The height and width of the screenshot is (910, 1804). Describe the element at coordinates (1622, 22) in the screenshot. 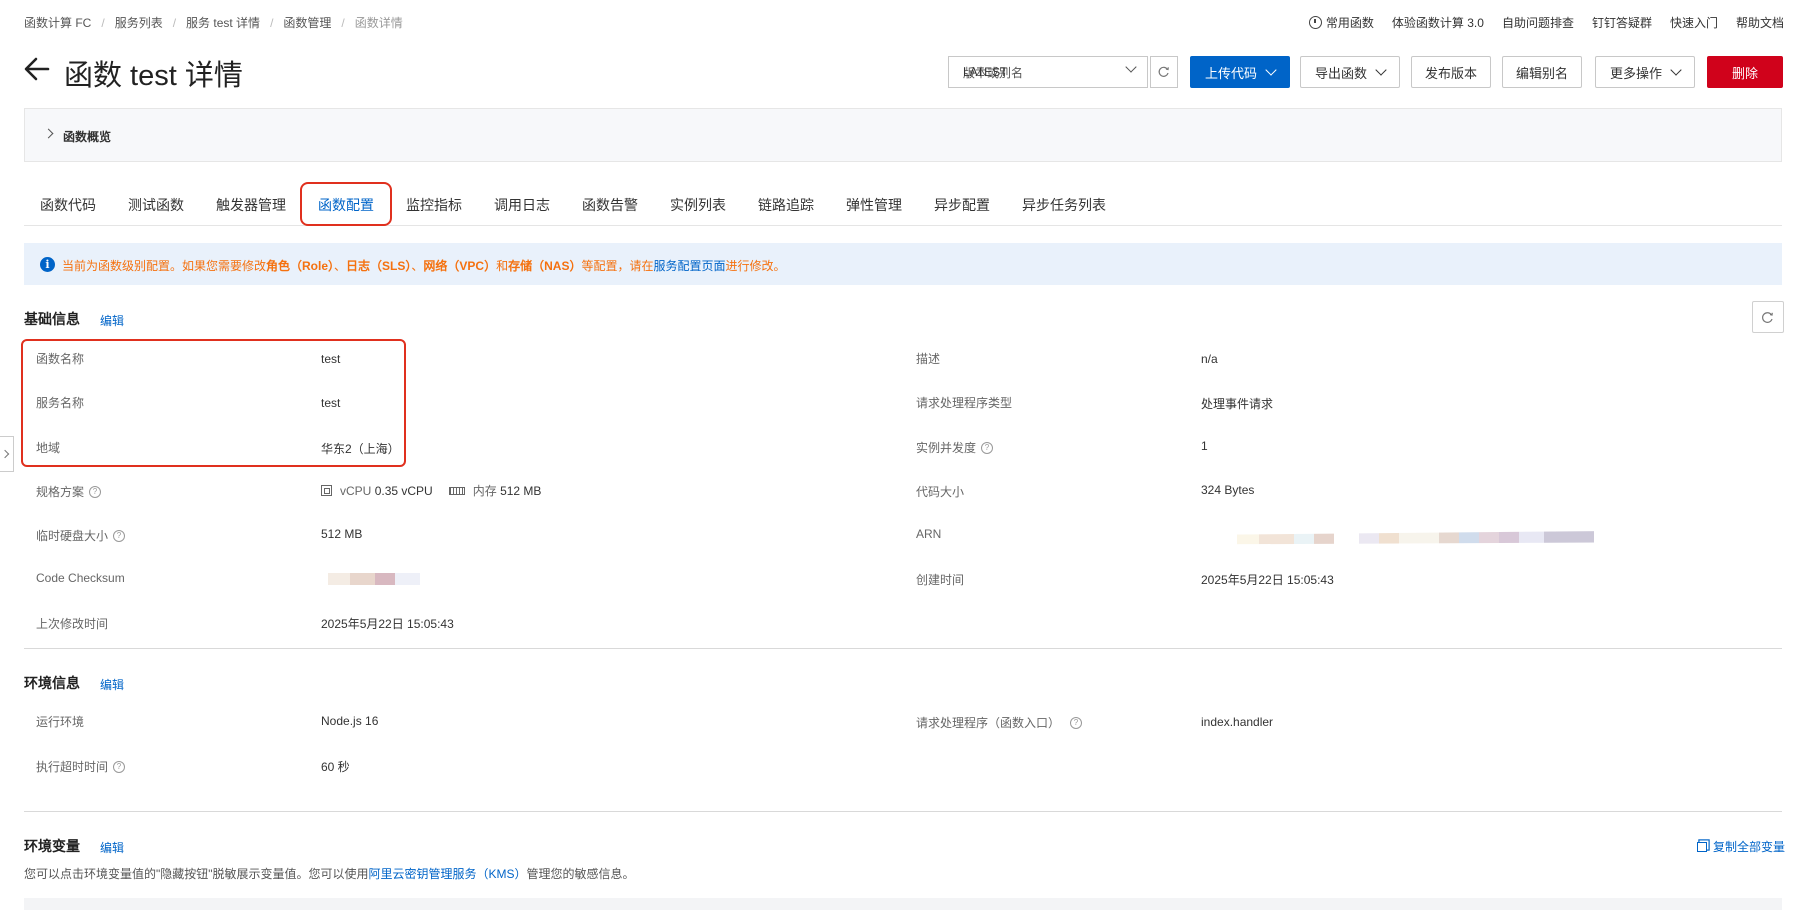

I see `top-link-dingtalk: 钉钉答疑群` at that location.